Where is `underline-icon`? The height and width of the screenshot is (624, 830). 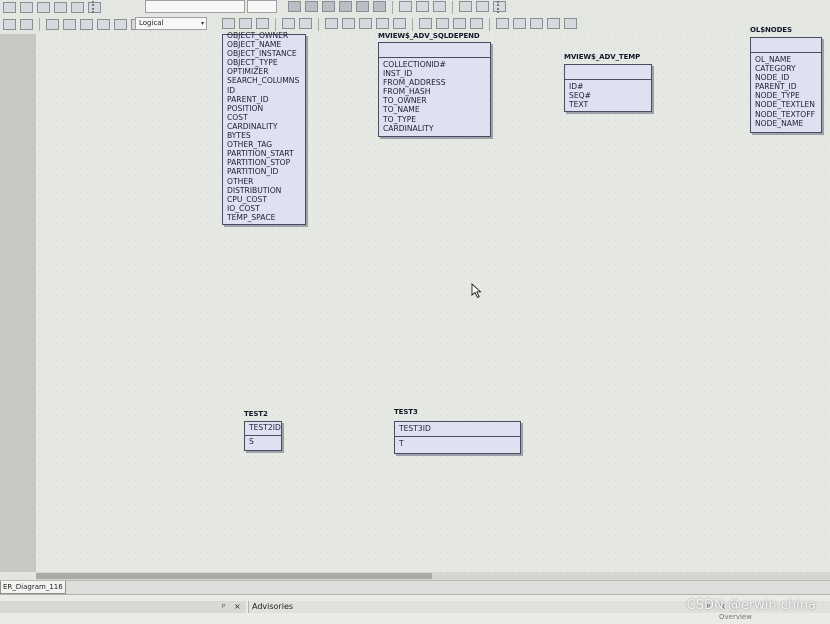 underline-icon is located at coordinates (328, 6).